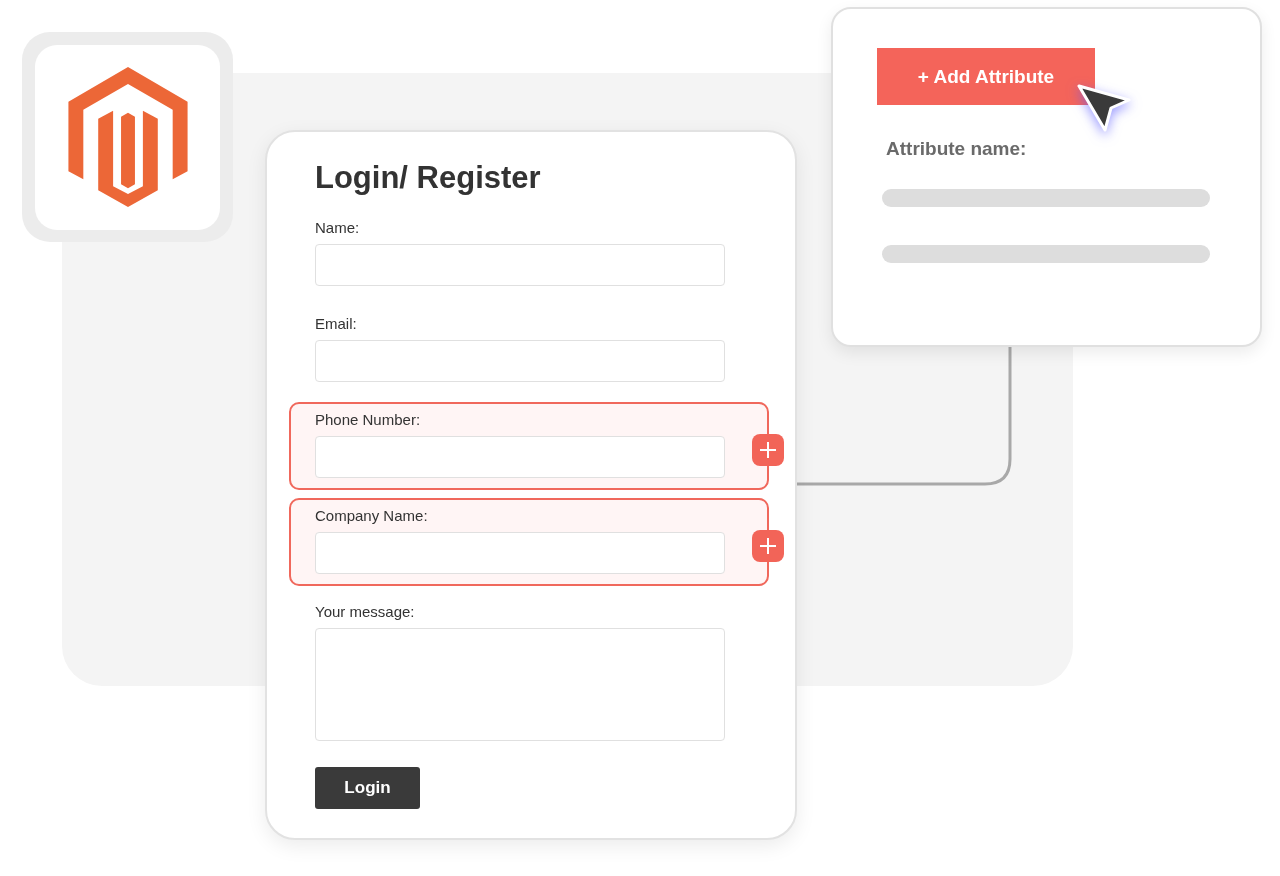  Describe the element at coordinates (127, 137) in the screenshot. I see `hexagon-logo-icon` at that location.